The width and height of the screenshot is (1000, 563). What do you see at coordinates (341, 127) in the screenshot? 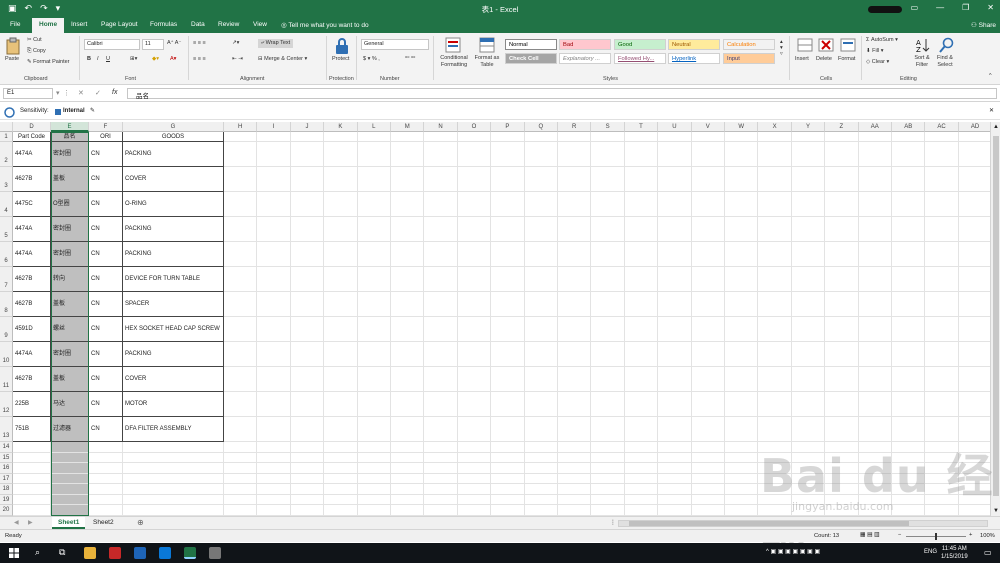
I see `column-header-k: K` at bounding box center [341, 127].